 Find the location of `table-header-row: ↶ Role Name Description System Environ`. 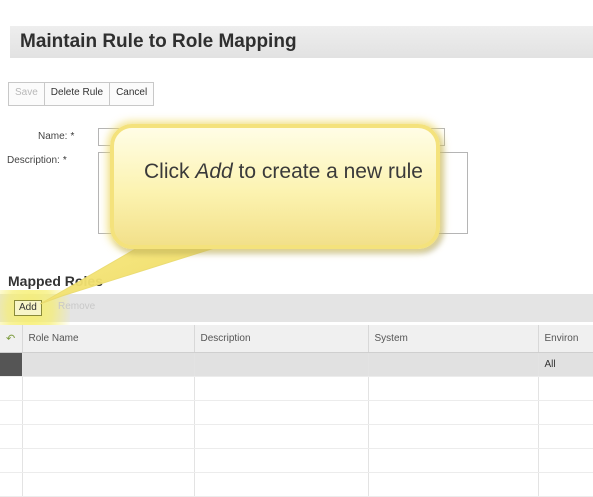

table-header-row: ↶ Role Name Description System Environ is located at coordinates (296, 339).